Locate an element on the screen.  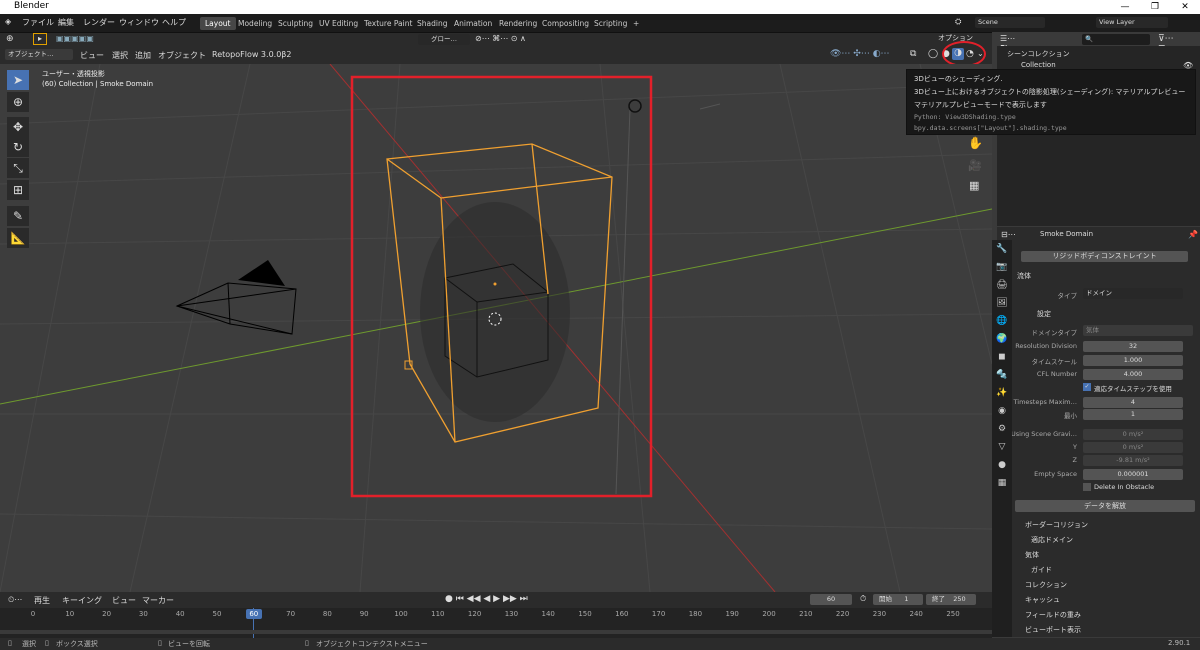
timeline-scrollbar is located at coordinates (496, 632).